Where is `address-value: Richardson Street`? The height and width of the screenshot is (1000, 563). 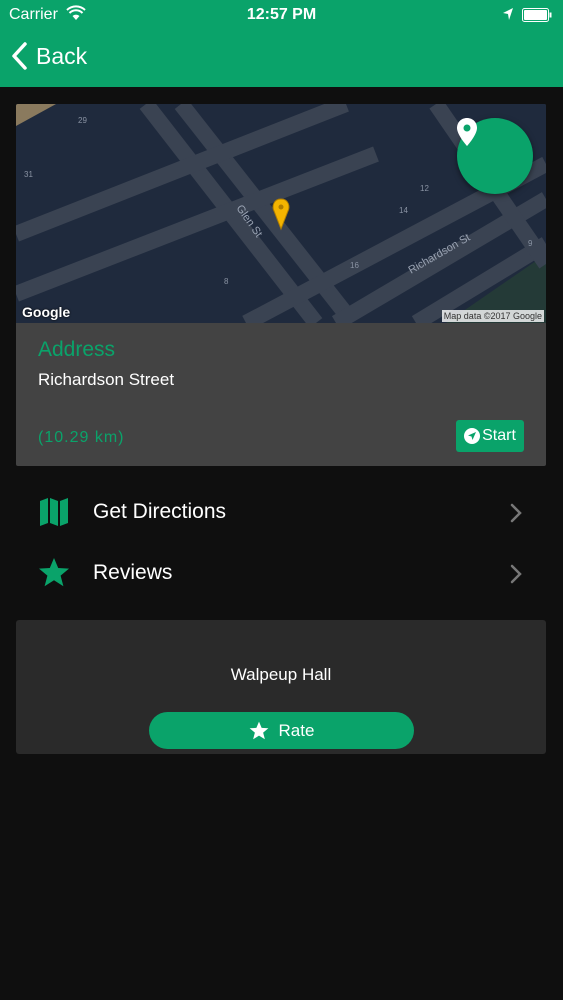
address-value: Richardson Street is located at coordinates (106, 379).